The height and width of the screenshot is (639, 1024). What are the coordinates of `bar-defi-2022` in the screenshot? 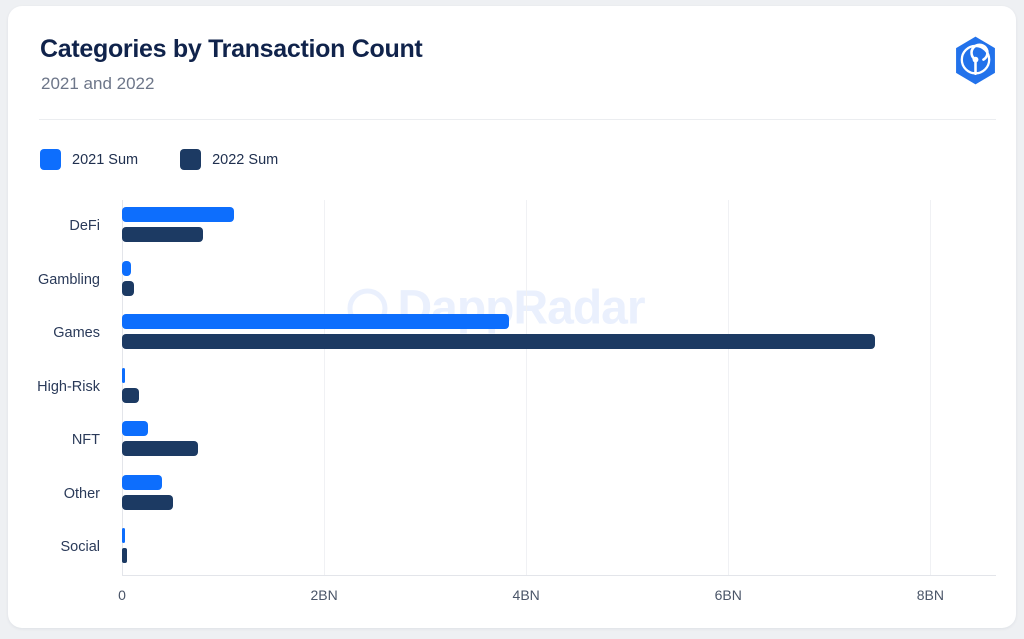 It's located at (162, 234).